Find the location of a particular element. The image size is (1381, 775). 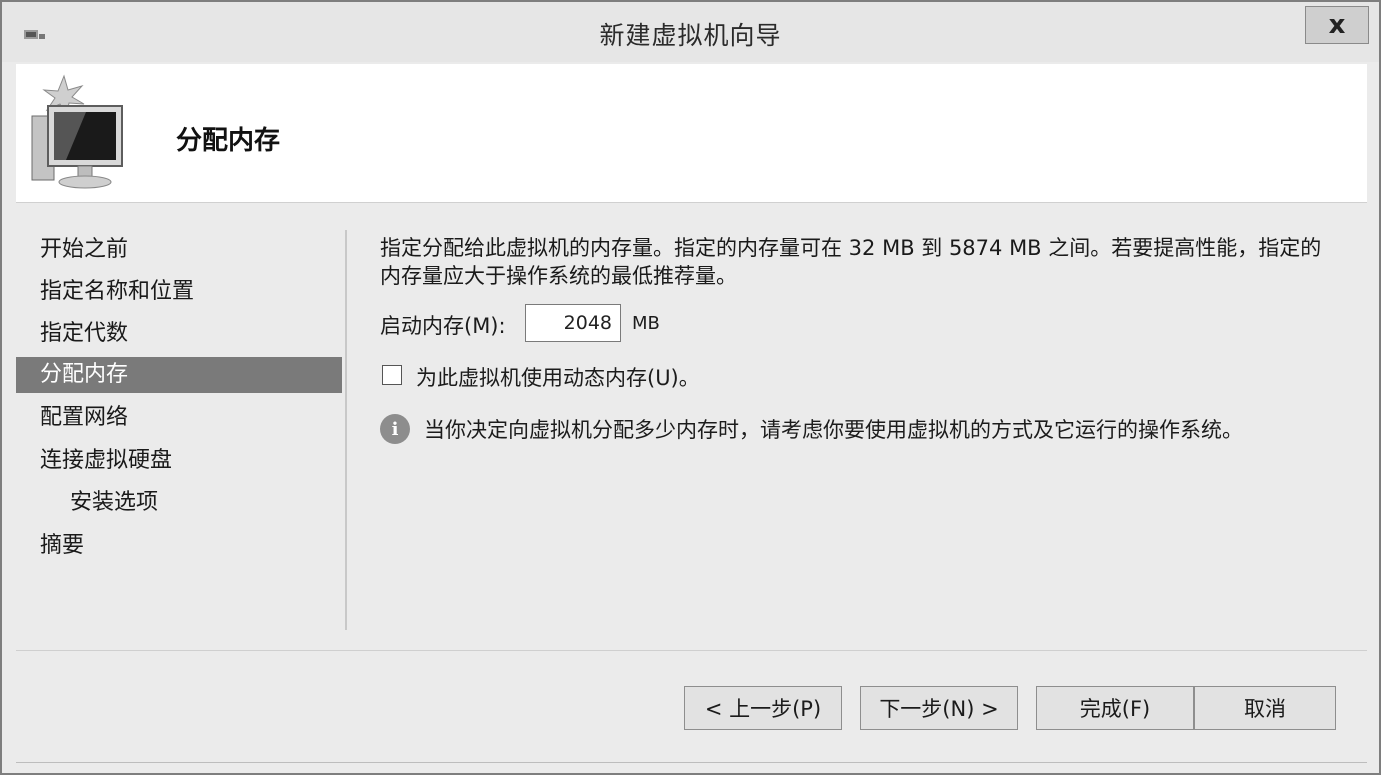

title-bar: 新建虚拟机向导 x is located at coordinates (690, 32).